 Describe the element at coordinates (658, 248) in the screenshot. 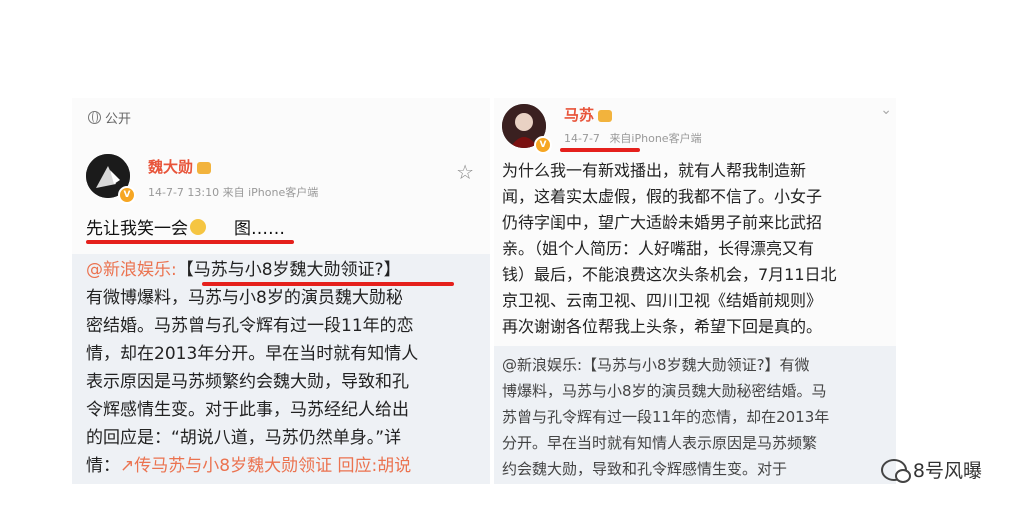

I see `body-line: 亲。（姐个人简历：人好嘴甜，长得漂亮又有` at that location.